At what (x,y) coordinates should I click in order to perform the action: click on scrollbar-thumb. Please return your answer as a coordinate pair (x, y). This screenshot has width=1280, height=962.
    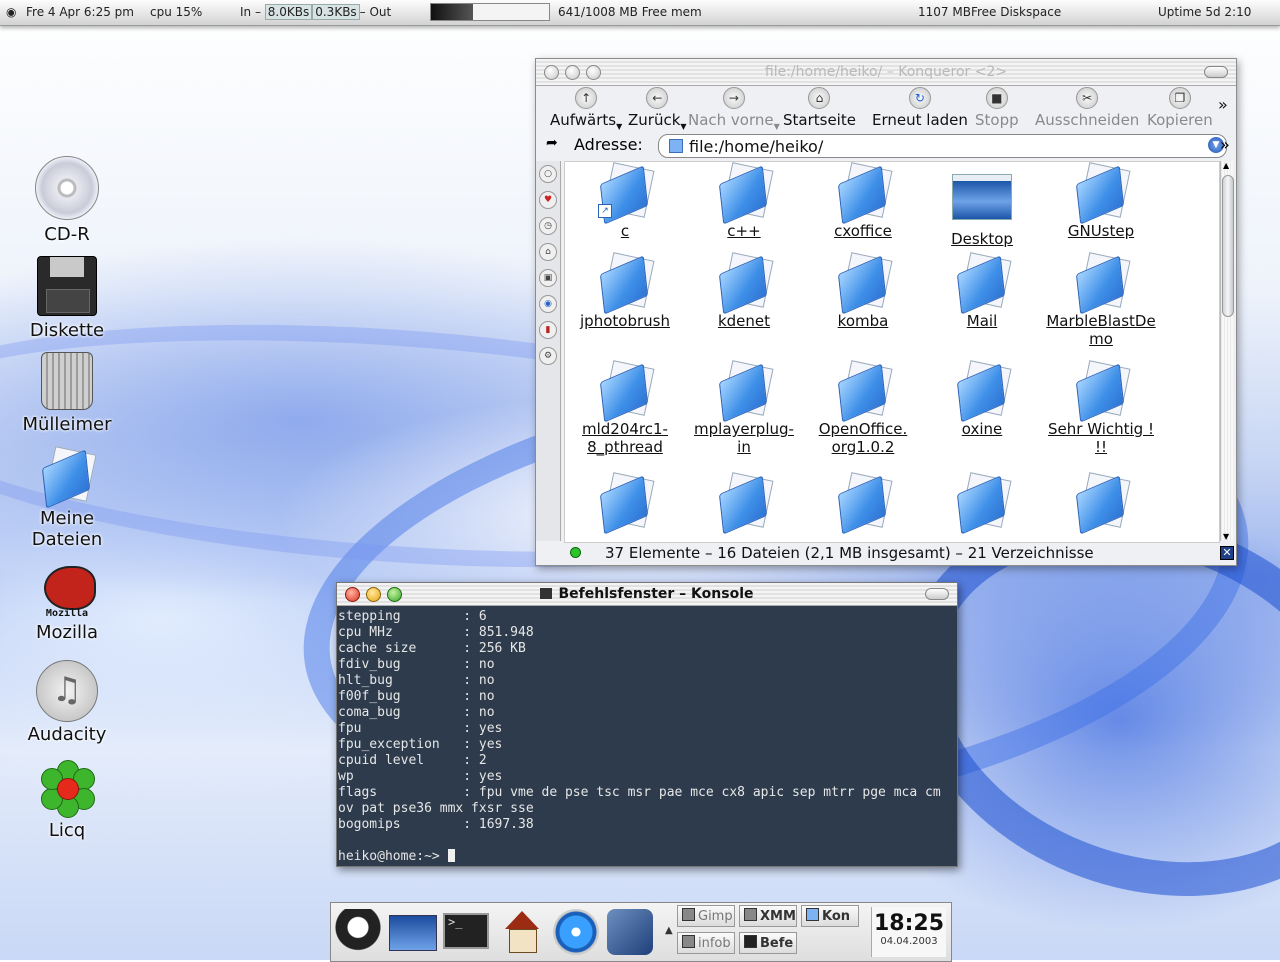
    Looking at the image, I should click on (1228, 246).